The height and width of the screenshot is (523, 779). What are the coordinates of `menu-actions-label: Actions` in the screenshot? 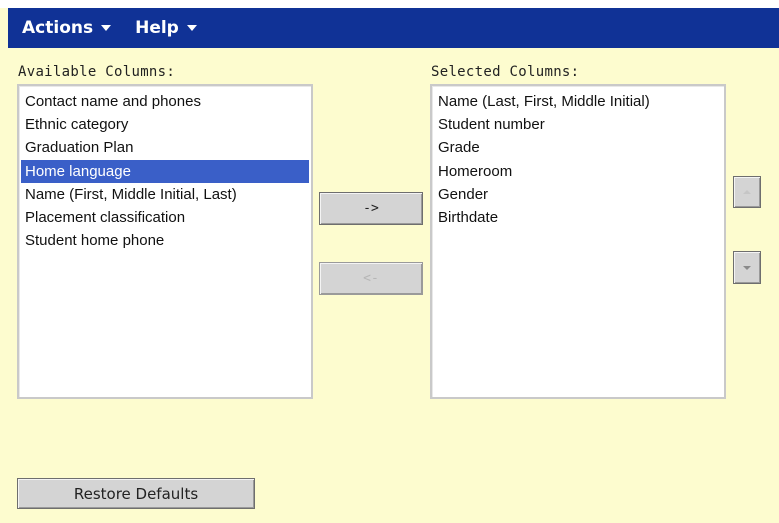 It's located at (58, 28).